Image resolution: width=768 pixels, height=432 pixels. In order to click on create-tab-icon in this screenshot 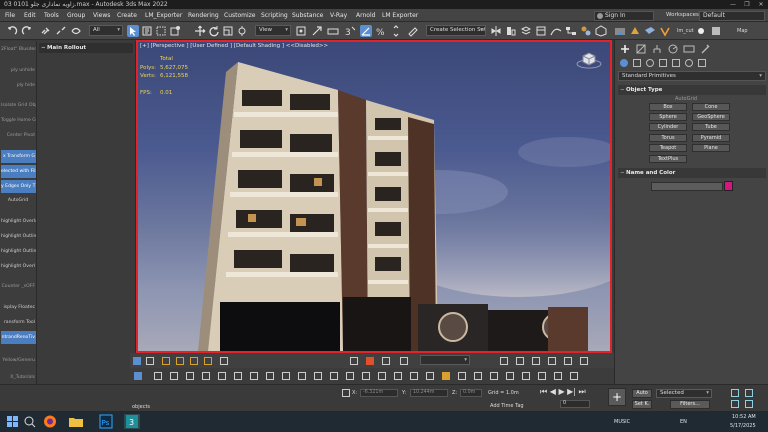, I will do `click(625, 49)`.